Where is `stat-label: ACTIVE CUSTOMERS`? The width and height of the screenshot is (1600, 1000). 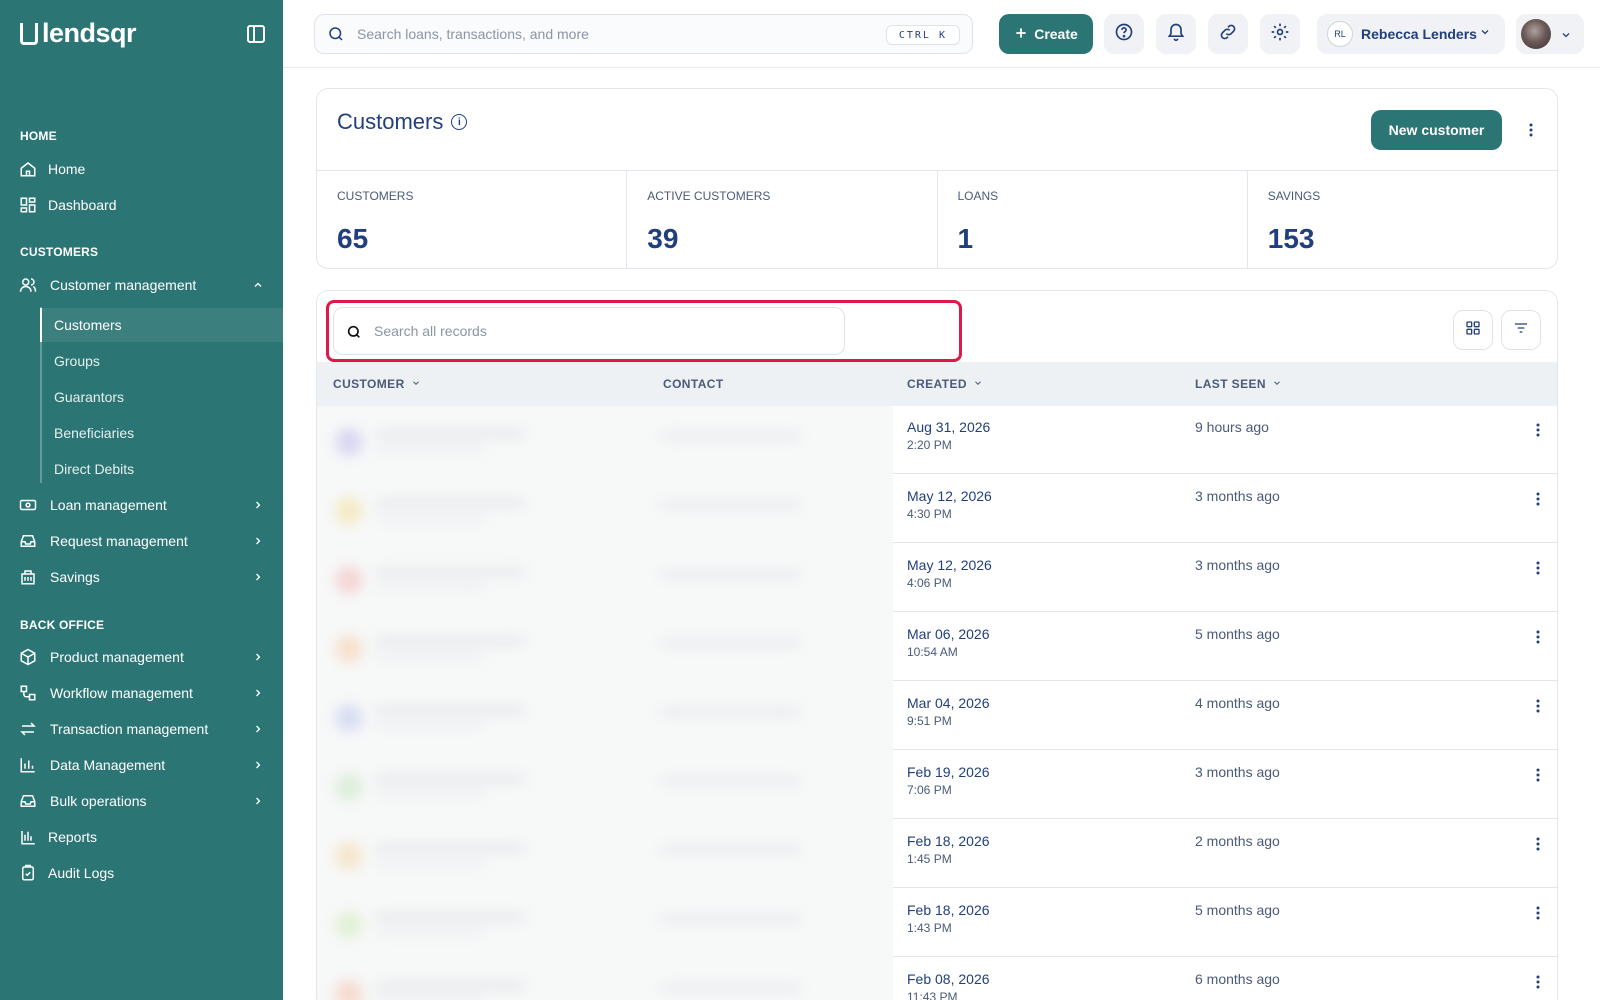 stat-label: ACTIVE CUSTOMERS is located at coordinates (709, 196).